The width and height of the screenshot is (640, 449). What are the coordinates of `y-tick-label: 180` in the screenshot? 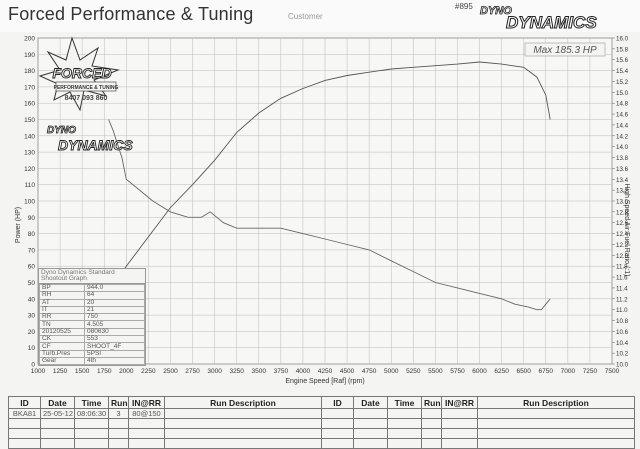 It's located at (29, 71).